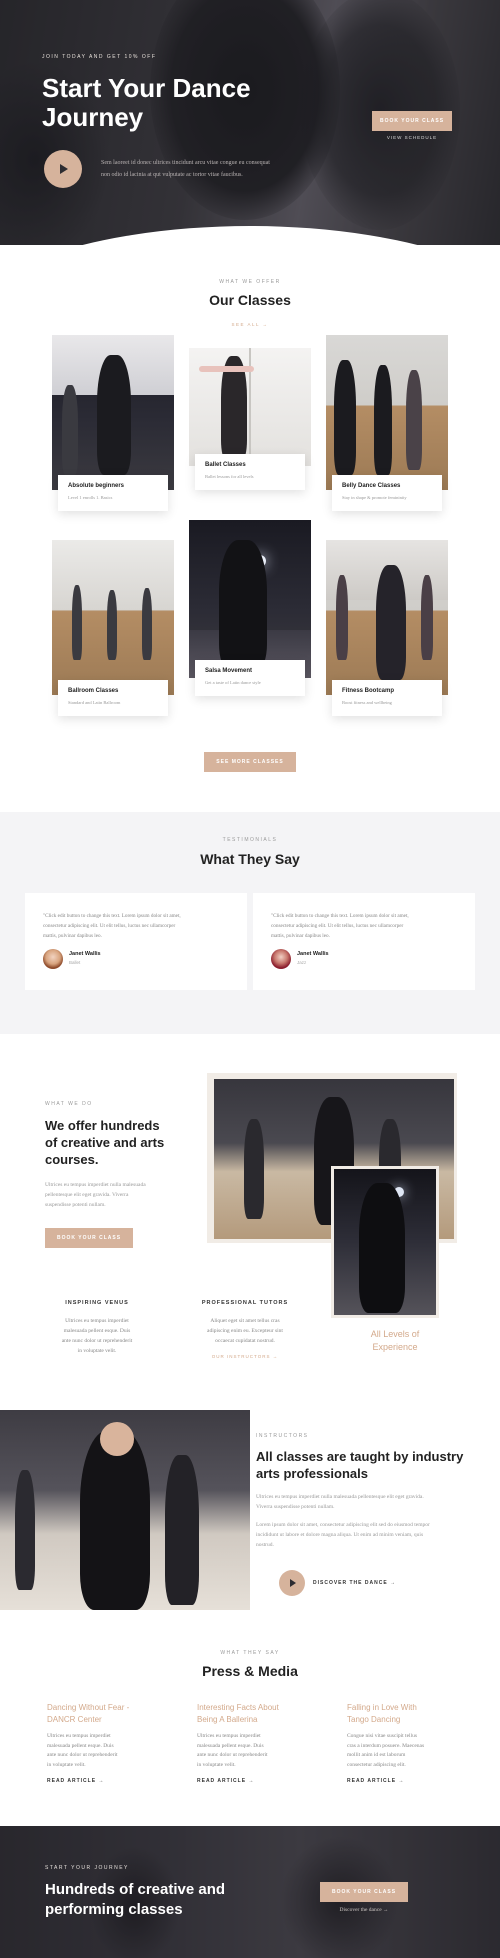 The height and width of the screenshot is (1958, 500). I want to click on class-subtitle: Stay in shape & promote femininity, so click(374, 497).